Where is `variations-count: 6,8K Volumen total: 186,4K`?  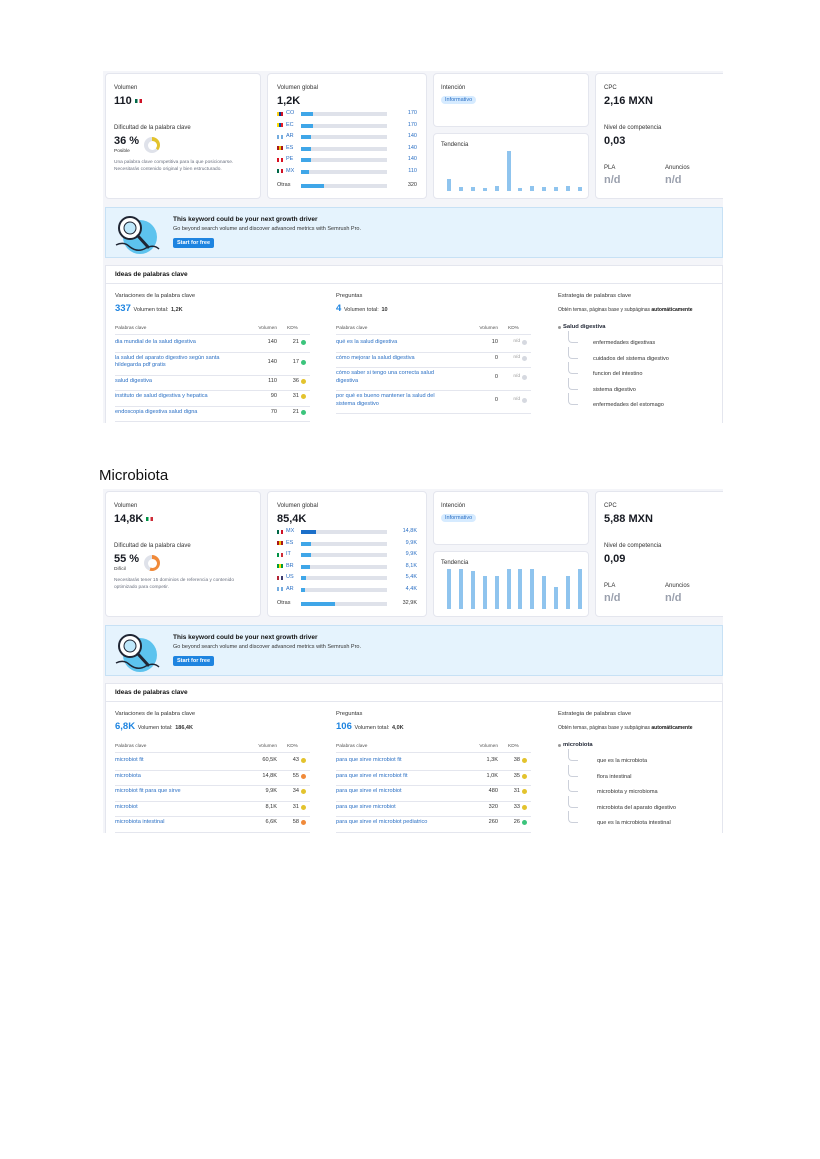
variations-count: 6,8K Volumen total: 186,4K is located at coordinates (154, 726).